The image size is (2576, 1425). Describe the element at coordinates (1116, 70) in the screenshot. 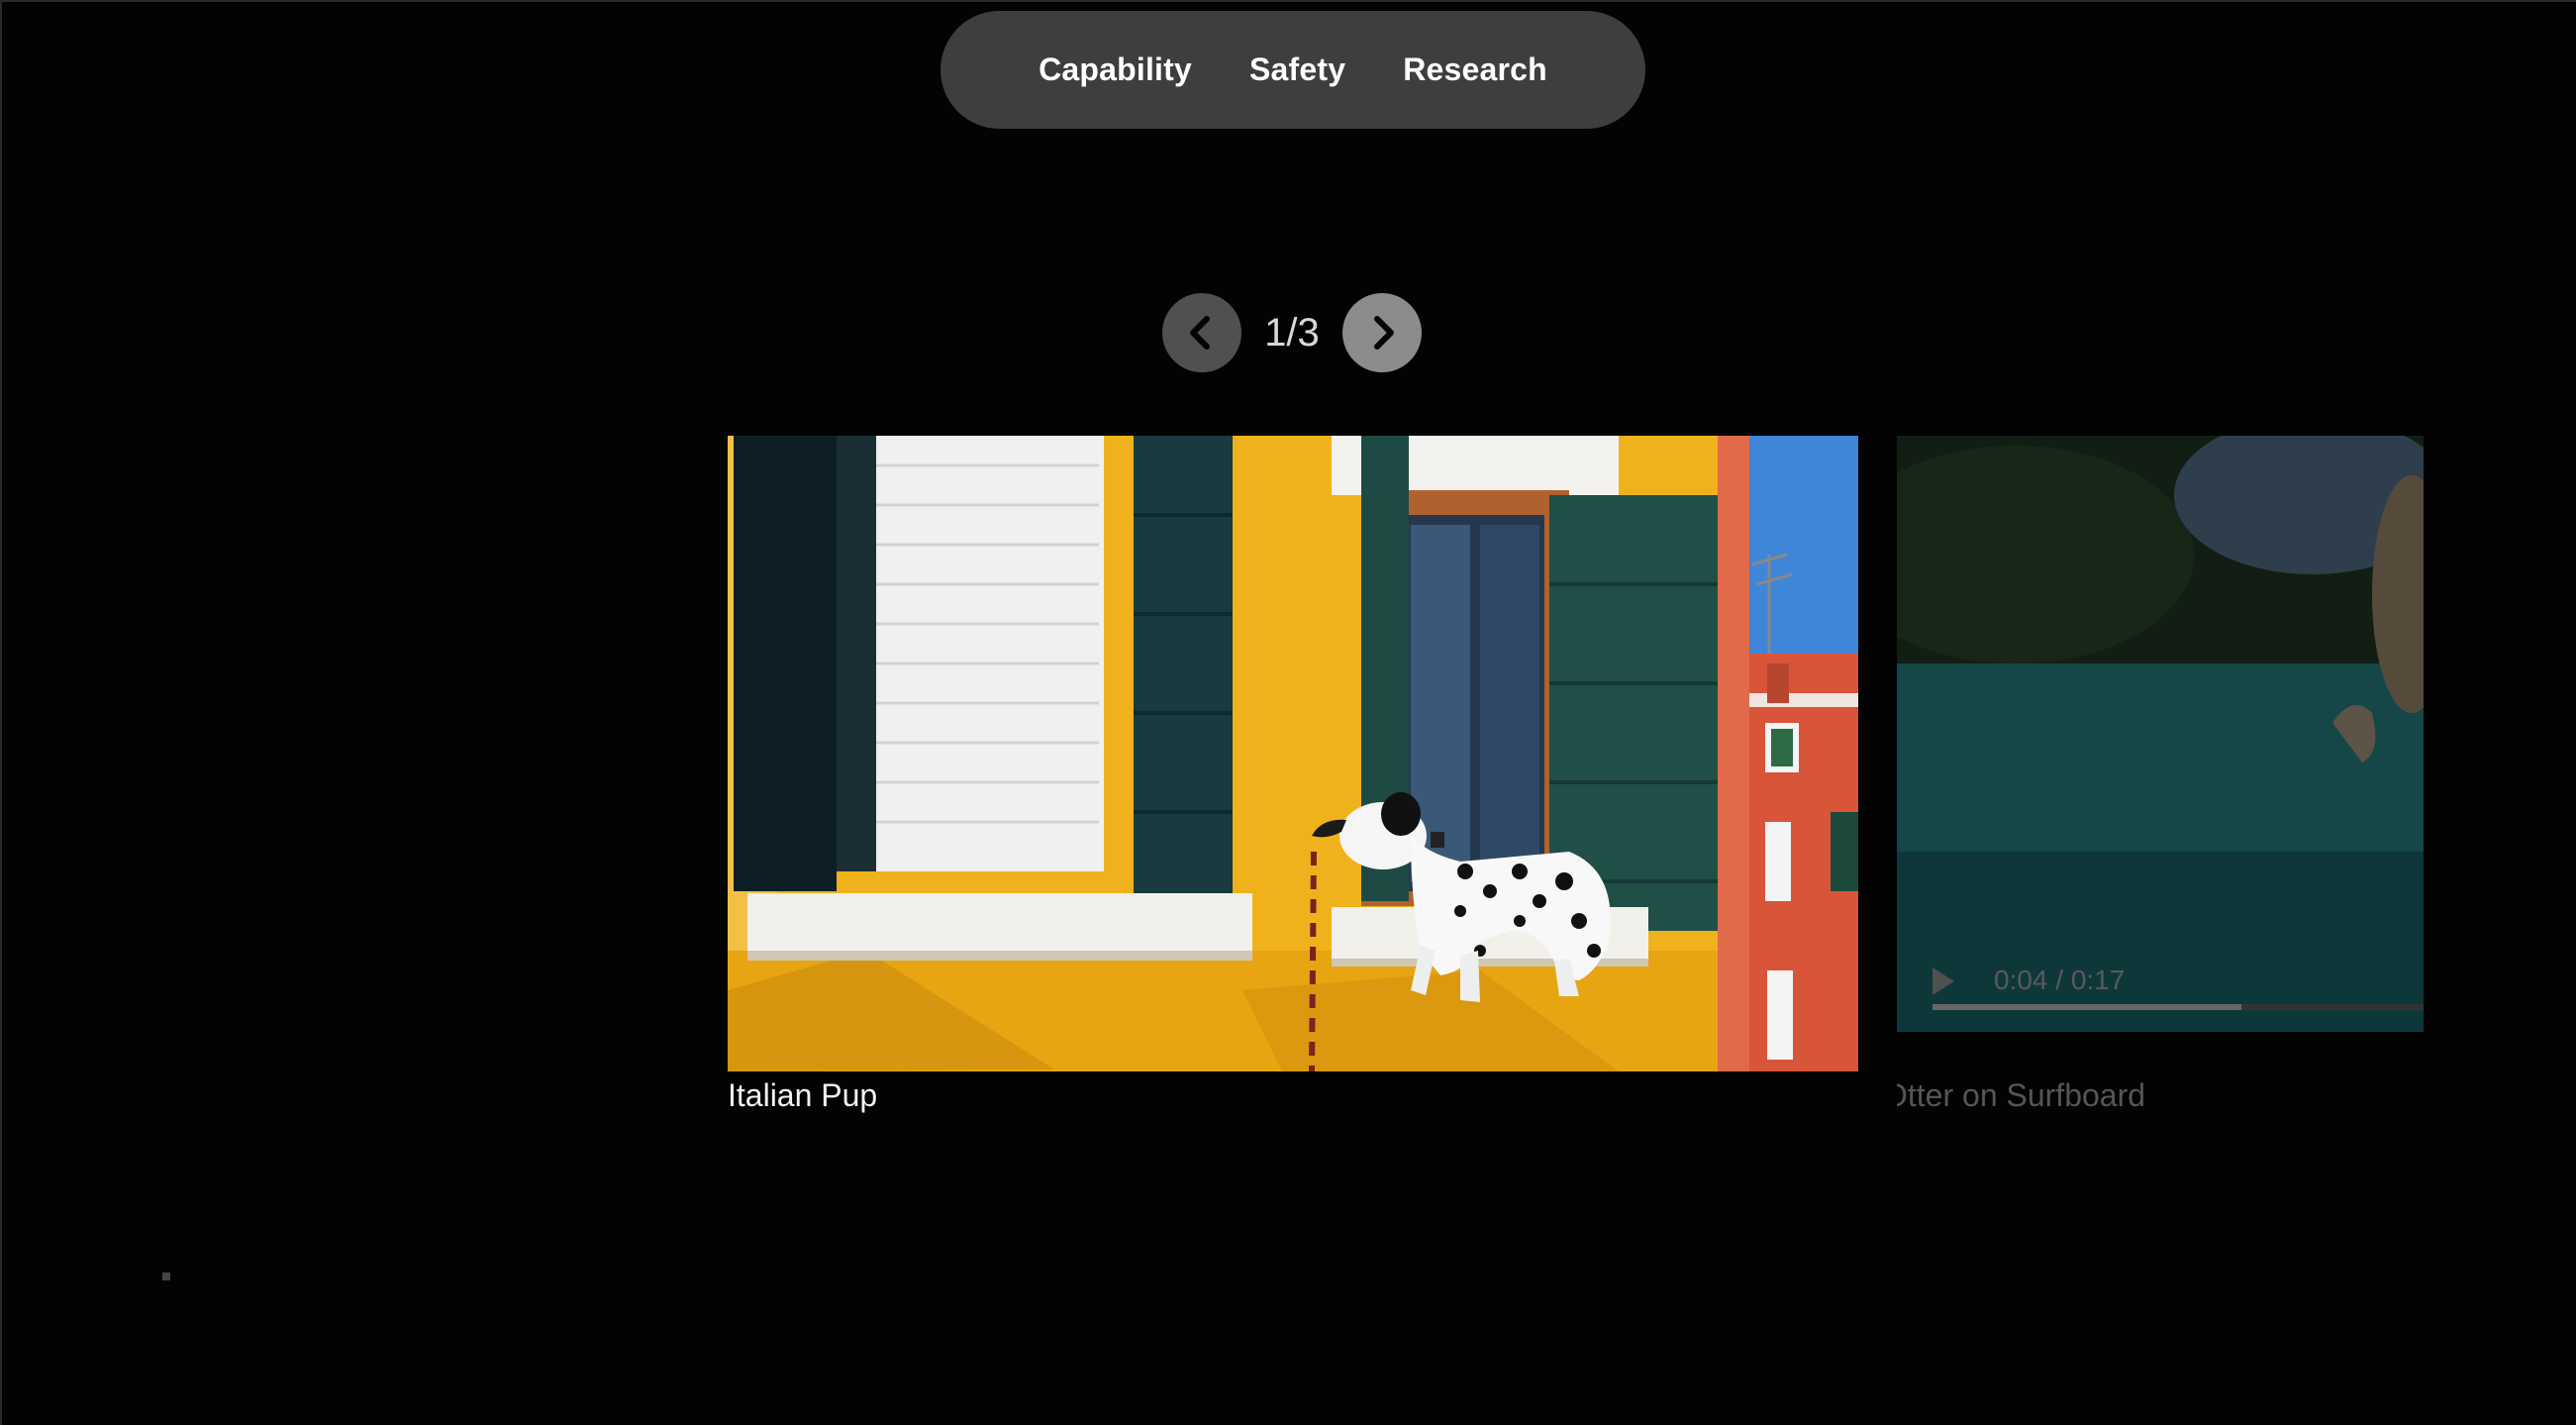

I see `nav-capability: Capability` at that location.